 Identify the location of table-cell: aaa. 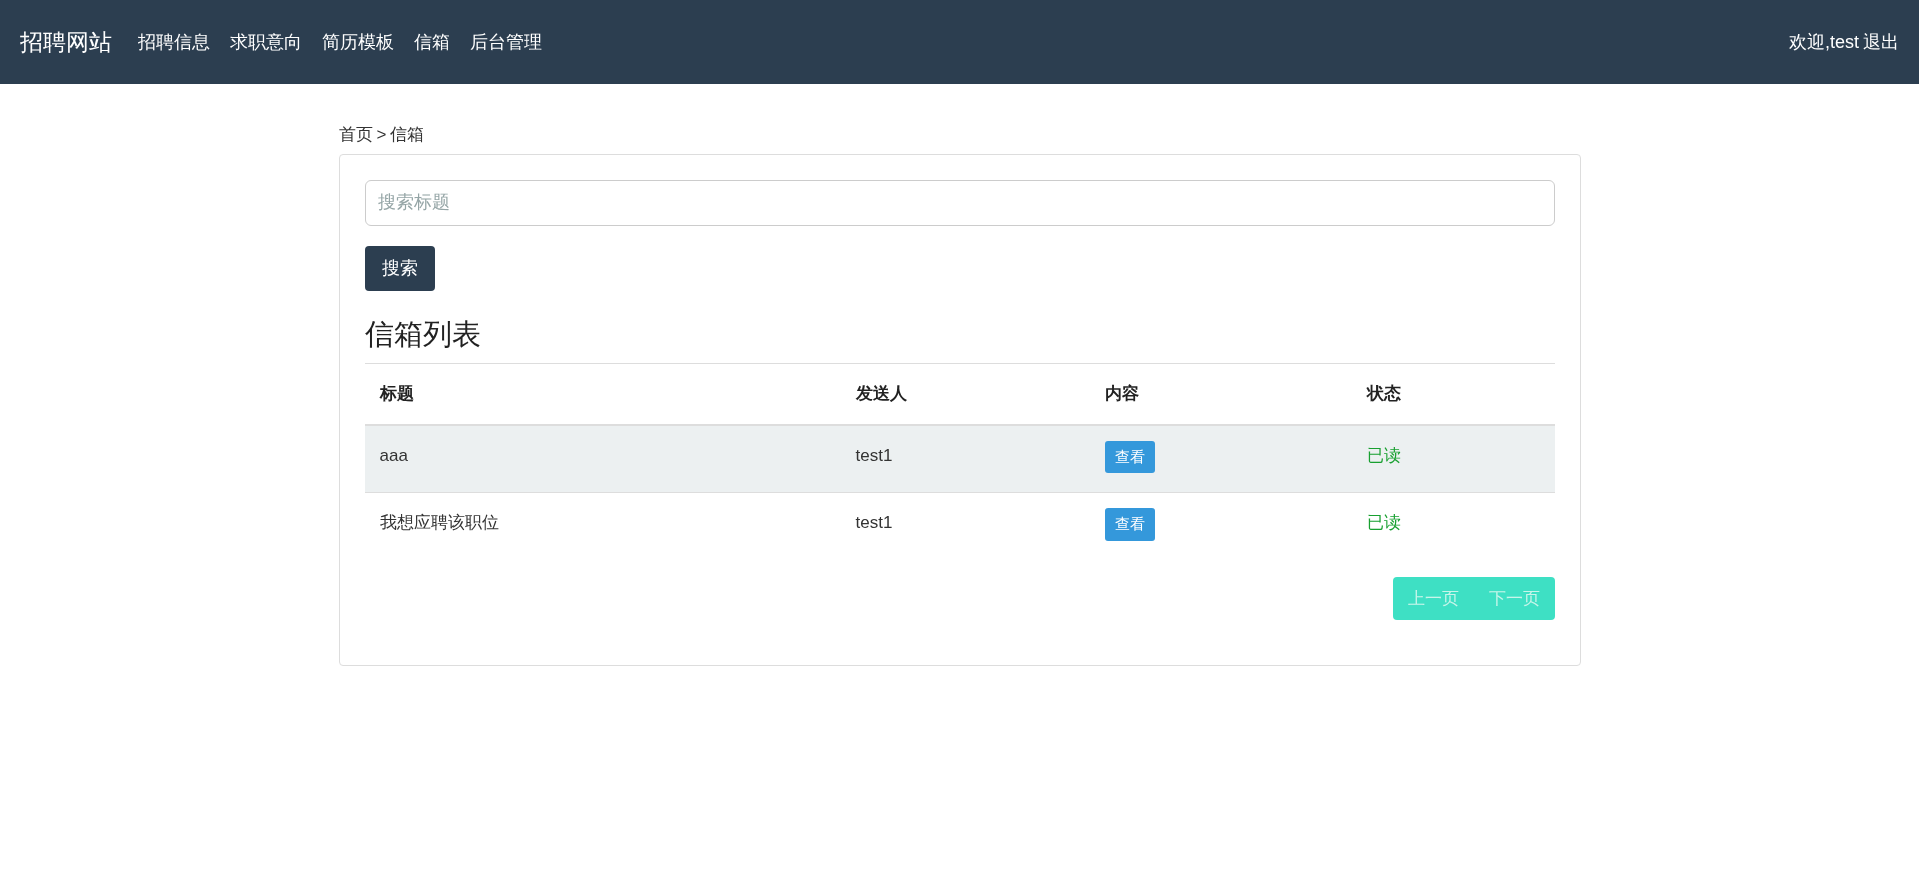
(602, 458).